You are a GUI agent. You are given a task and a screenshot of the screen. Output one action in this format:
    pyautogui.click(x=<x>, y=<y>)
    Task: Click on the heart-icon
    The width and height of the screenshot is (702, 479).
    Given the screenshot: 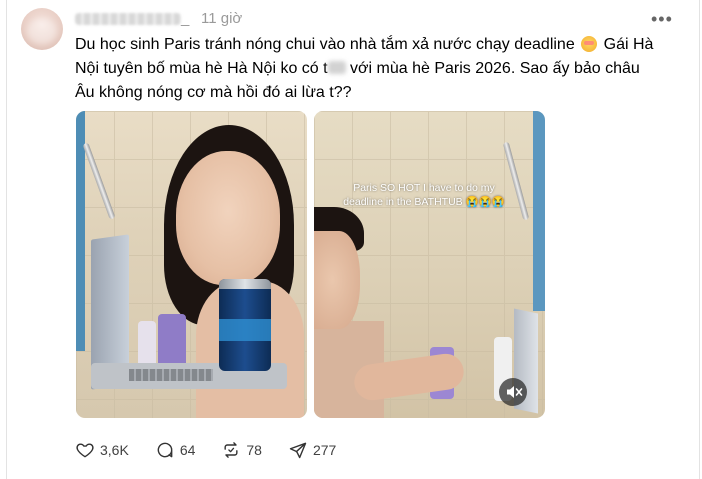 What is the action you would take?
    pyautogui.click(x=85, y=450)
    